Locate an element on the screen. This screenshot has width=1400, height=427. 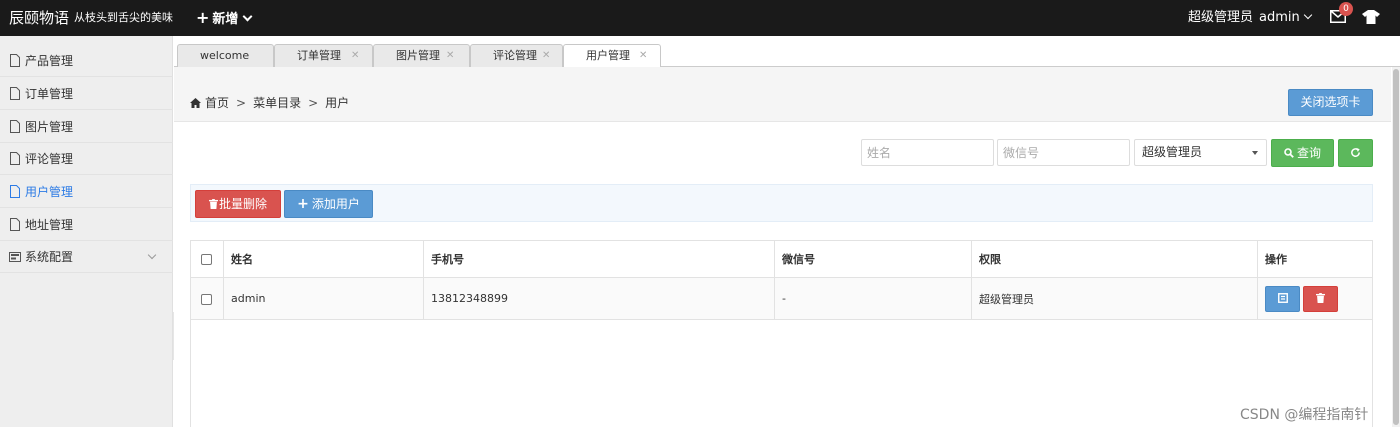
tab-label: 图片管理 is located at coordinates (418, 55).